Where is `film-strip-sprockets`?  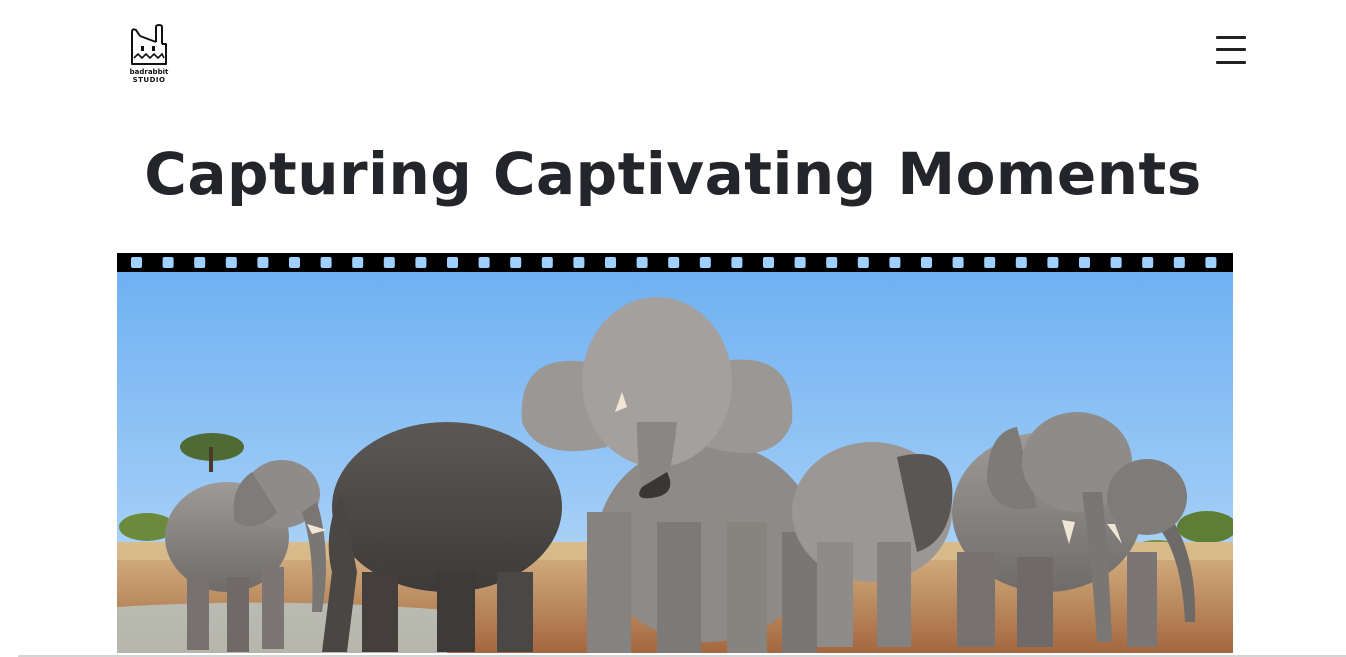 film-strip-sprockets is located at coordinates (675, 262).